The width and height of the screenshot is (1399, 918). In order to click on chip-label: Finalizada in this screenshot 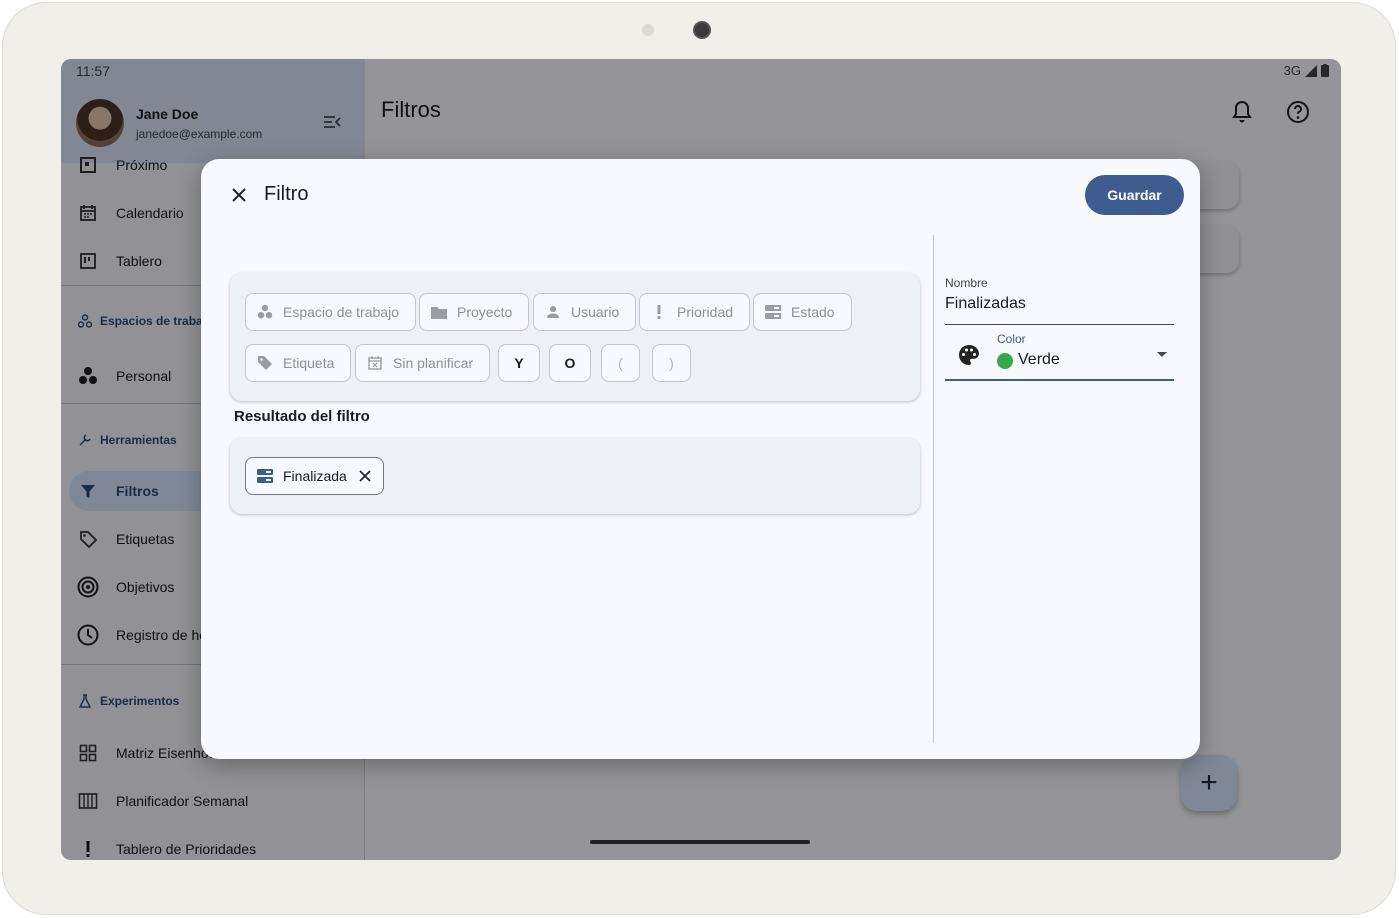, I will do `click(315, 476)`.